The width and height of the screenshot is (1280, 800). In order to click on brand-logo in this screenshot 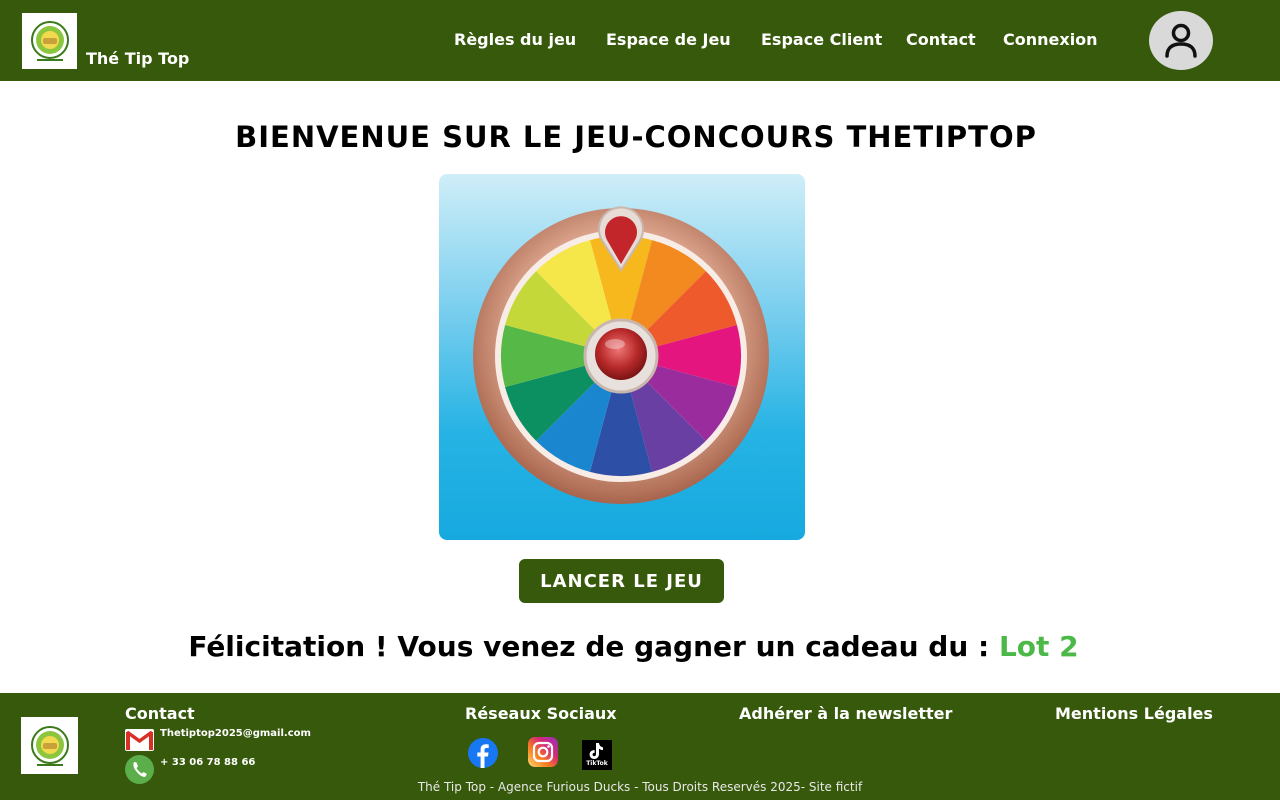, I will do `click(49, 41)`.